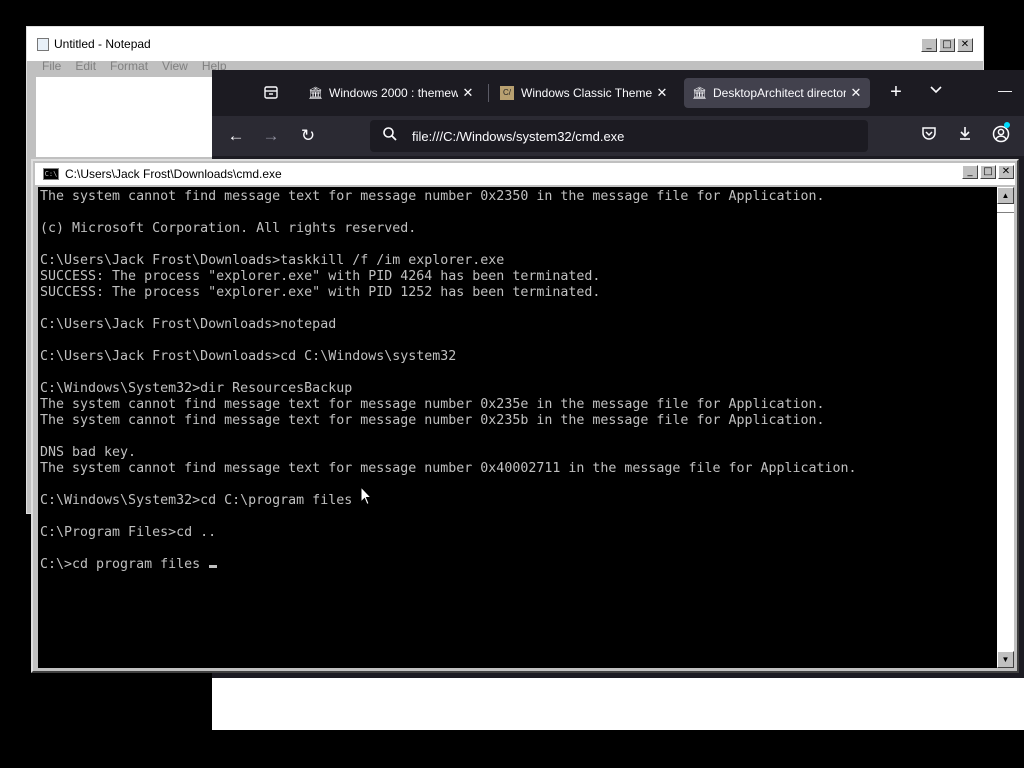  I want to click on console-line: C:\Users\Jack Frost\Downloads>notepad, so click(188, 324).